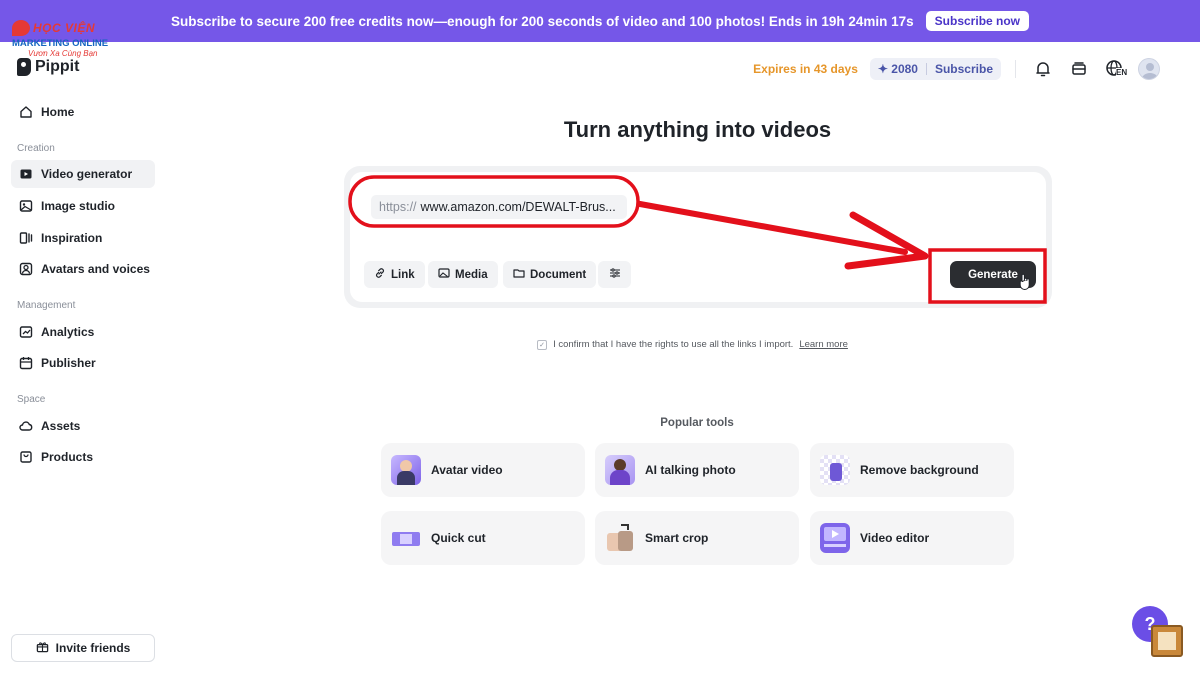  Describe the element at coordinates (93, 648) in the screenshot. I see `invite-friends-label: Invite friends` at that location.